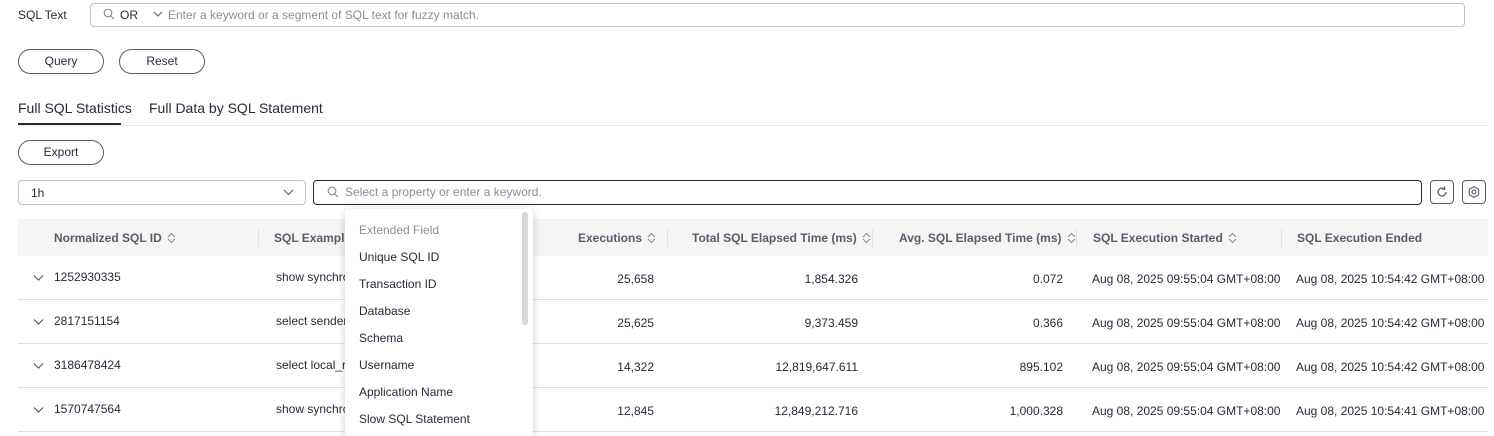  I want to click on column-header-sql-example: SQL Example, so click(313, 238).